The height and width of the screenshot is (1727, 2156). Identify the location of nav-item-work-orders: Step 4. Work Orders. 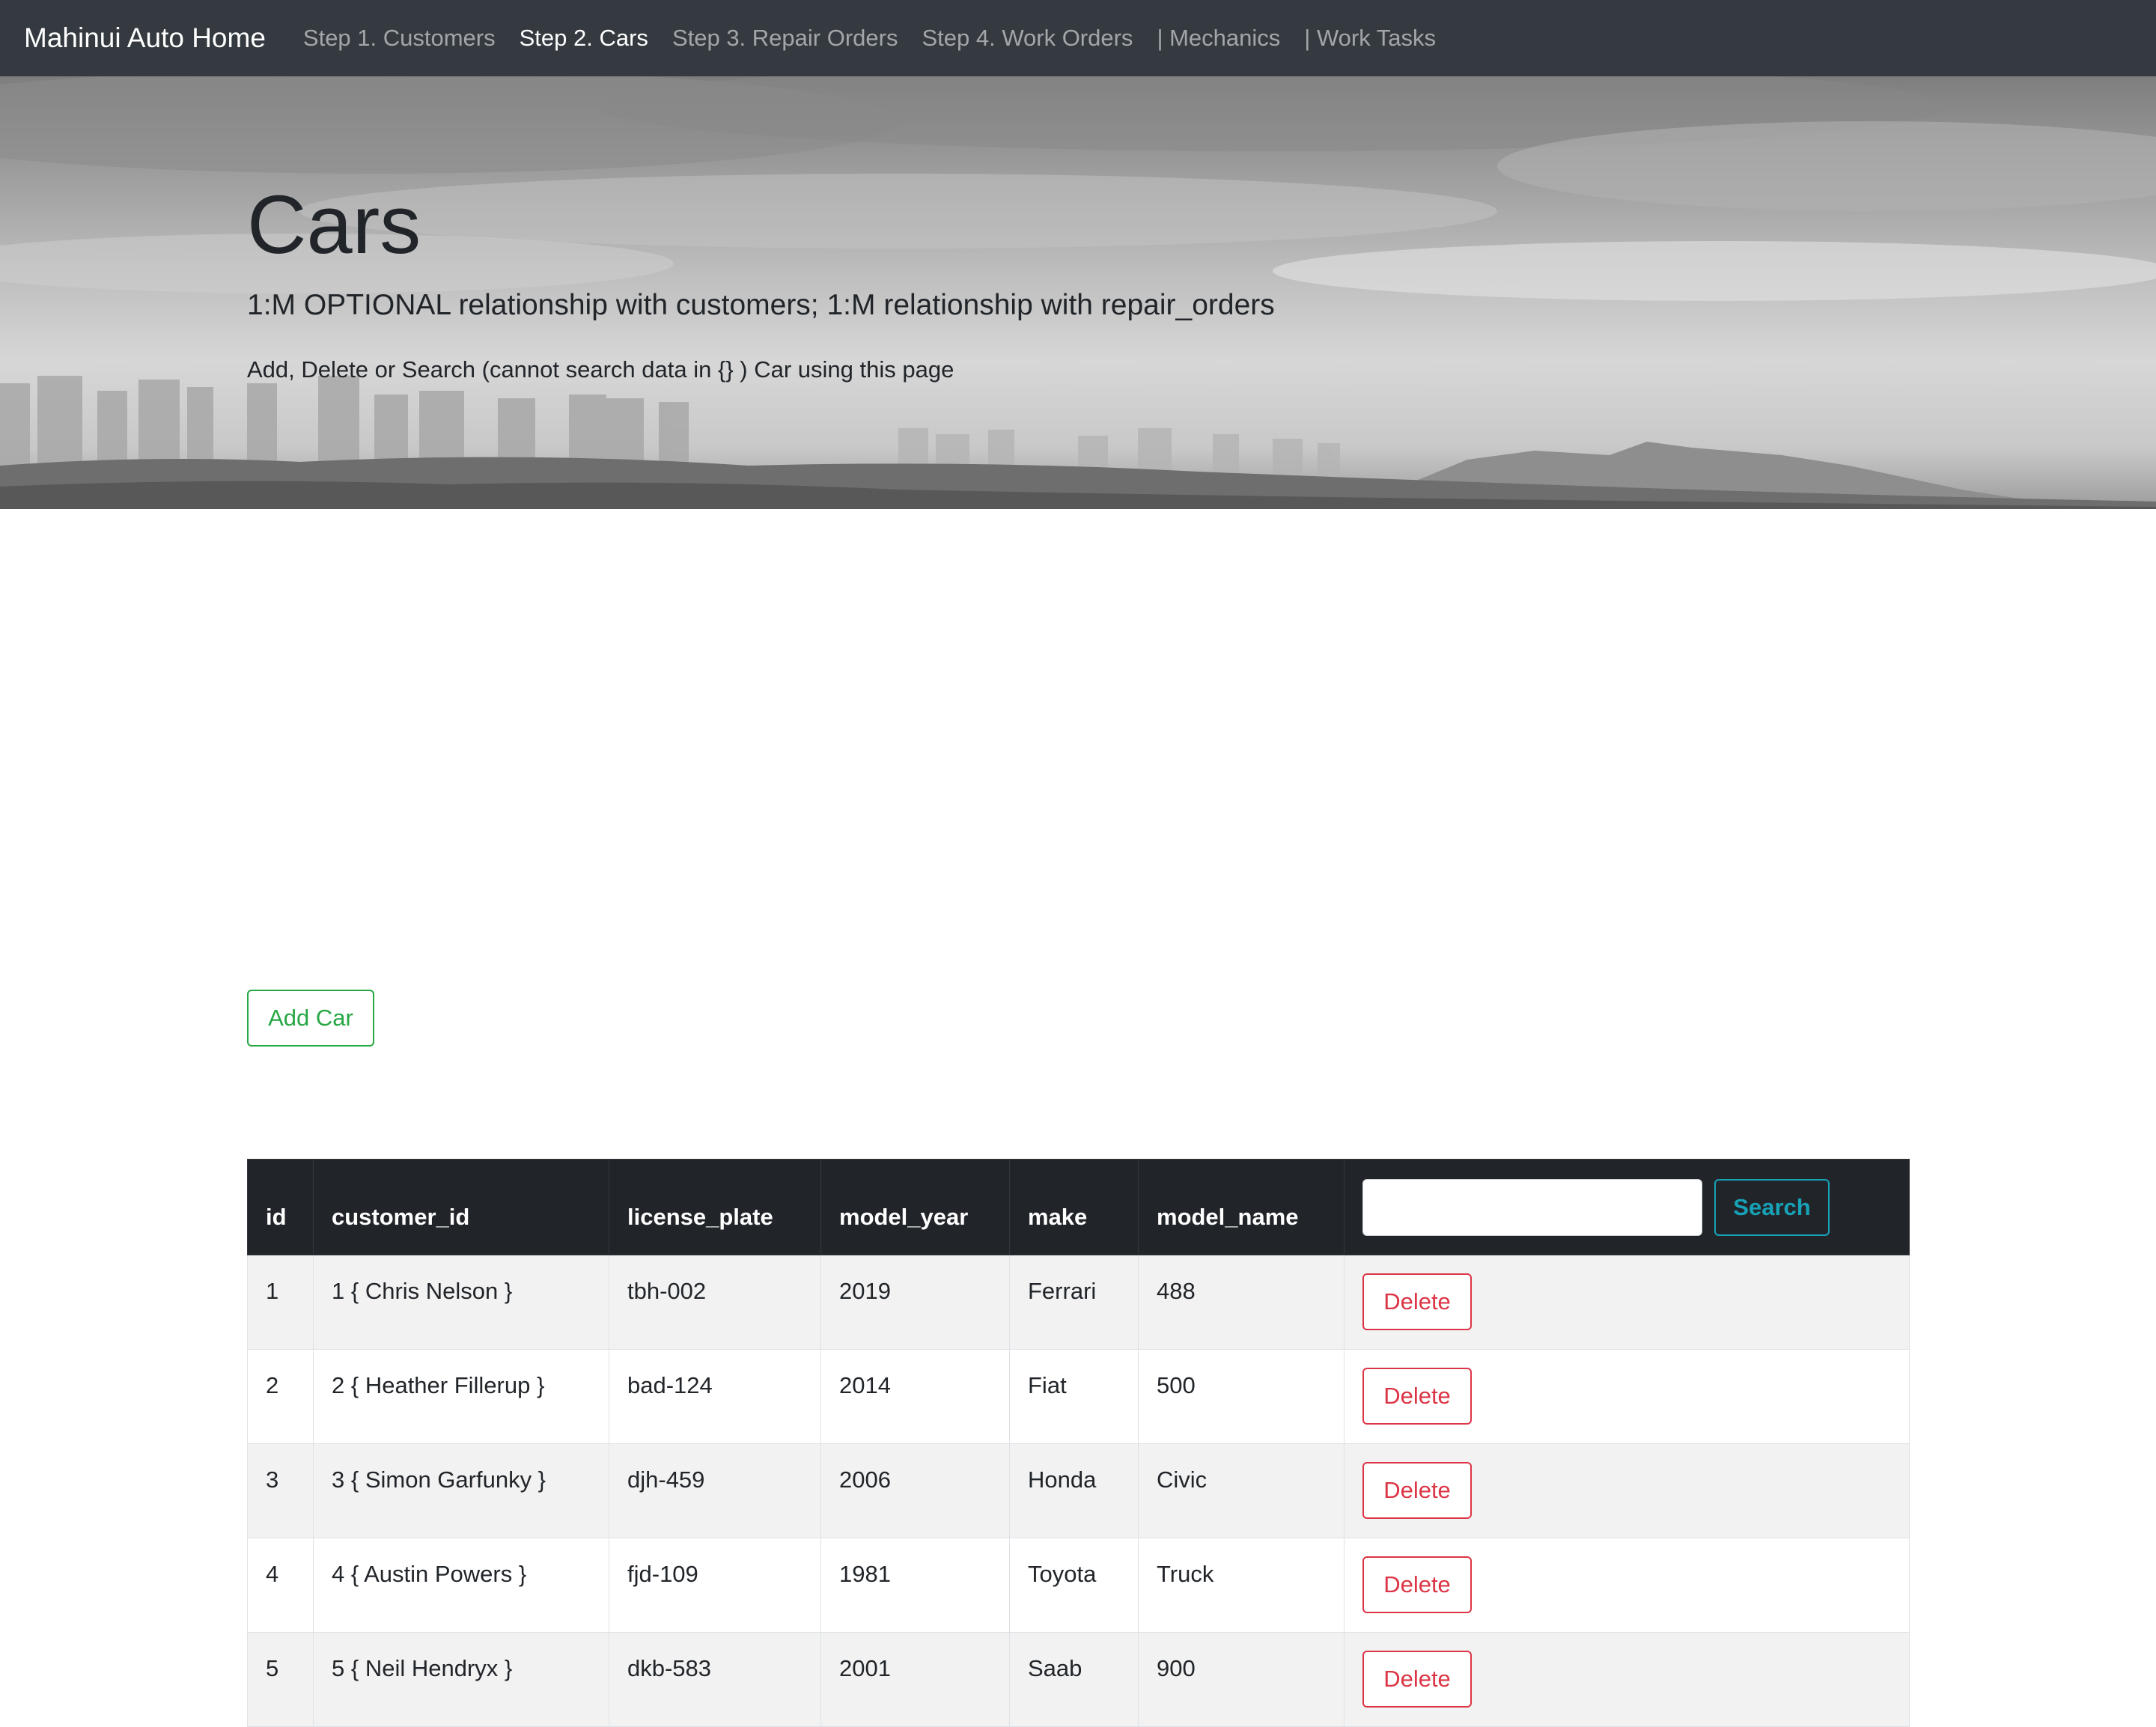
(1027, 38).